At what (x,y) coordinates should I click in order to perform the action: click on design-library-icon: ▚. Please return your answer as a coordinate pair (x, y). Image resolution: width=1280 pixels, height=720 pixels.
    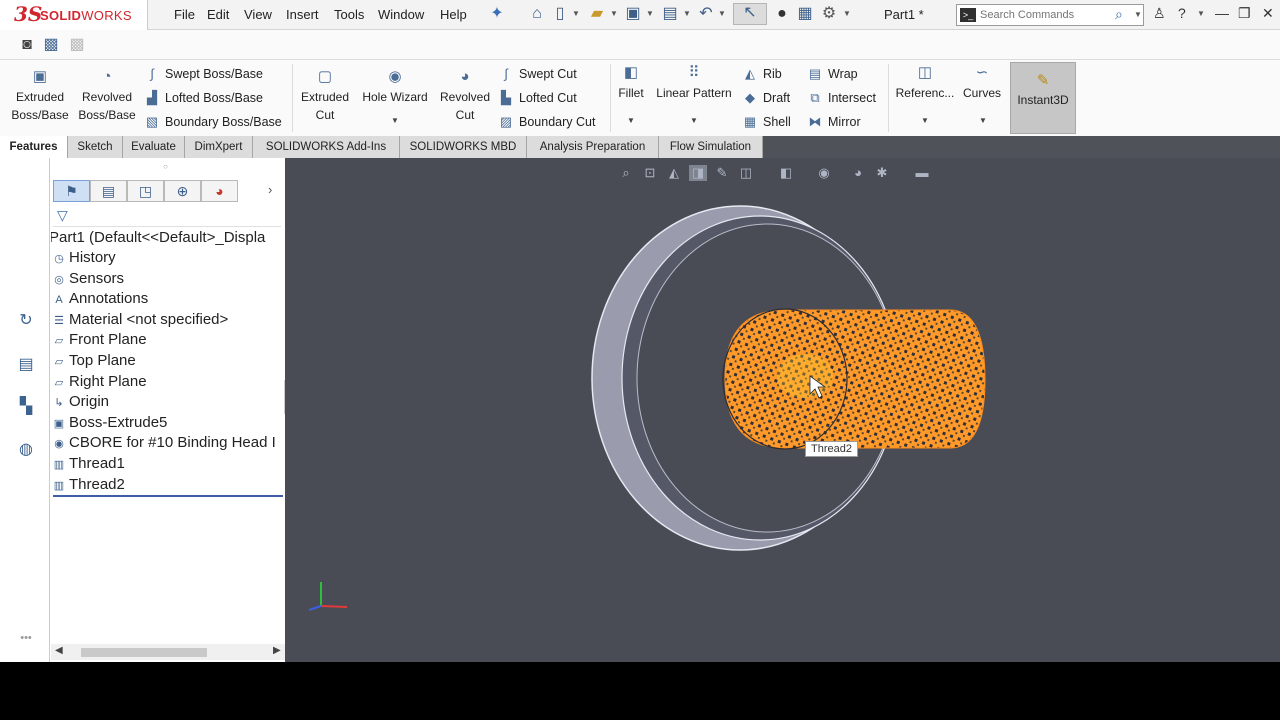
    Looking at the image, I should click on (26, 407).